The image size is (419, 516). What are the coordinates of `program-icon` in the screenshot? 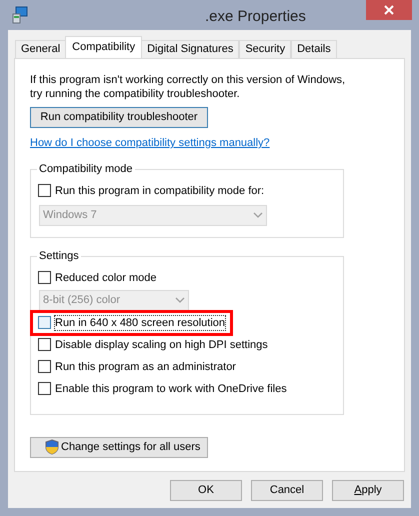 It's located at (20, 15).